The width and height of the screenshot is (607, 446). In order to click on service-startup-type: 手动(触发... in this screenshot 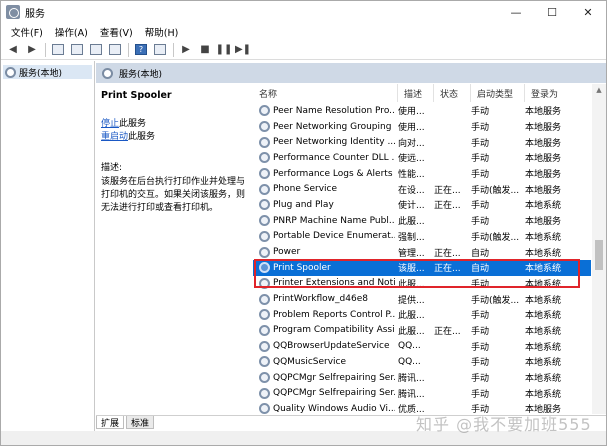, I will do `click(495, 190)`.